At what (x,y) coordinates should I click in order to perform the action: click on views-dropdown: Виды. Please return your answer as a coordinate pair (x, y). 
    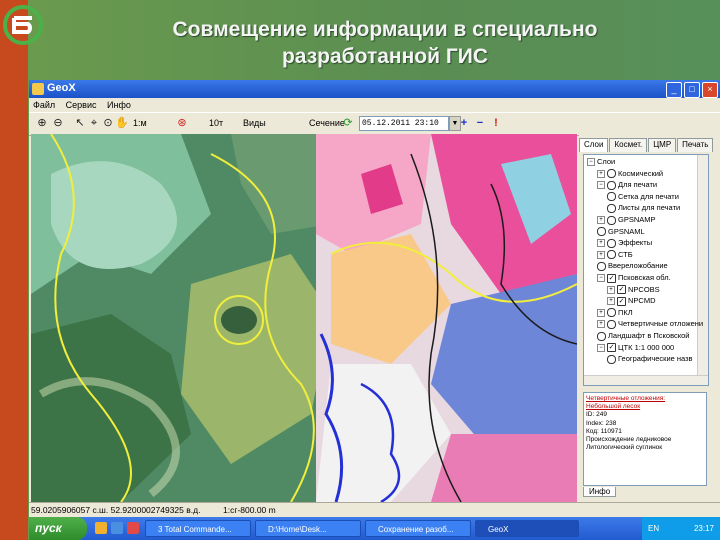
    Looking at the image, I should click on (254, 123).